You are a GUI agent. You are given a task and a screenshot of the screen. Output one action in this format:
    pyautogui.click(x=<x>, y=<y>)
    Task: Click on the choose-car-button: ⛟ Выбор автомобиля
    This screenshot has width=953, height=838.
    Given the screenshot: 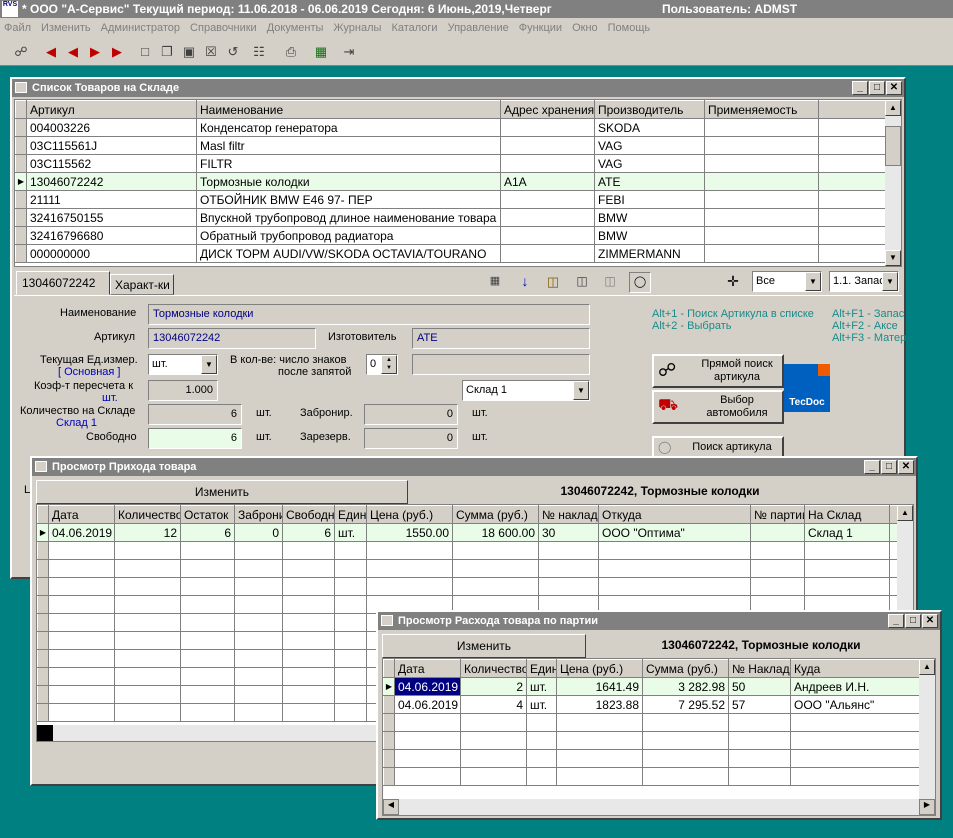 What is the action you would take?
    pyautogui.click(x=718, y=407)
    